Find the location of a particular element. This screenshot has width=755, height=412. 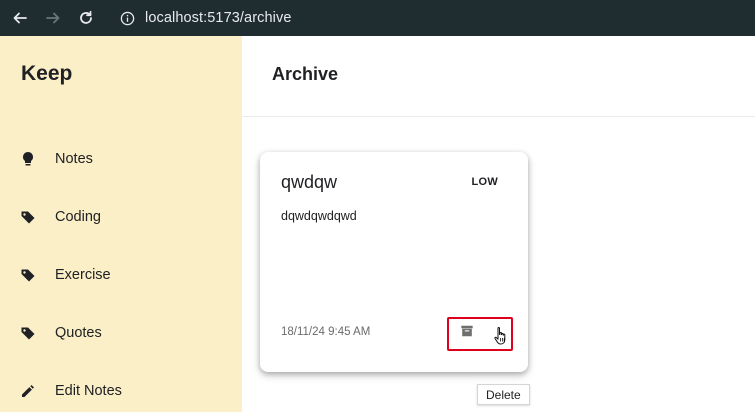

reload-button is located at coordinates (86, 18).